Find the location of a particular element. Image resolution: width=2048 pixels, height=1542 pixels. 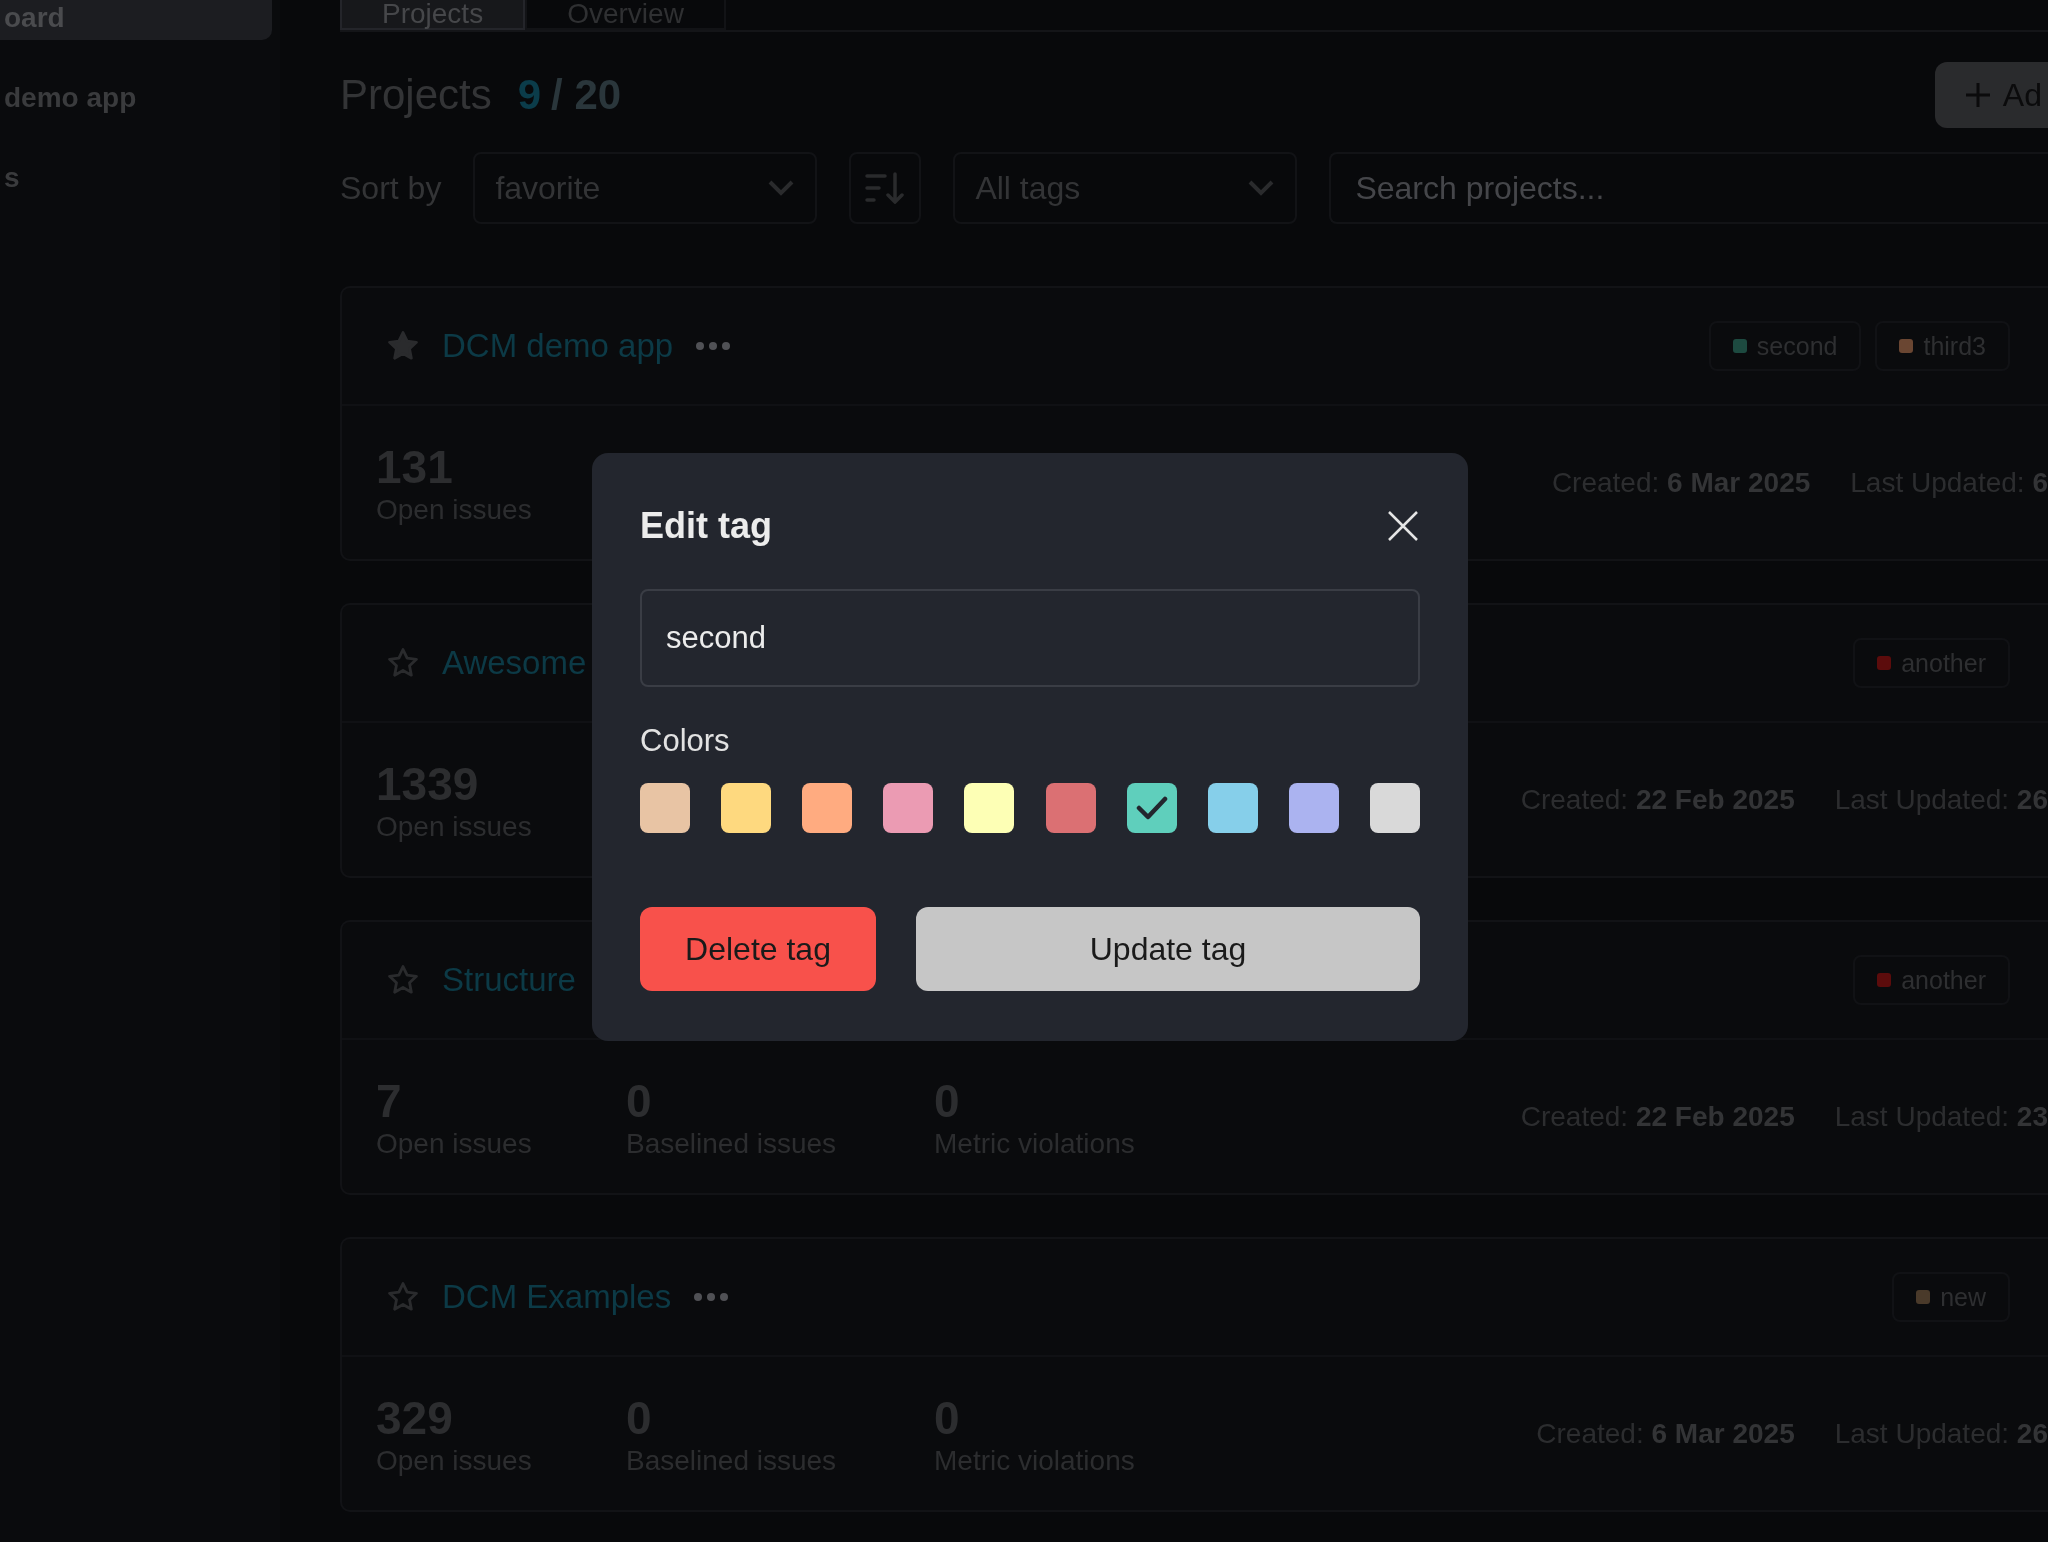

check-icon is located at coordinates (1151, 808).